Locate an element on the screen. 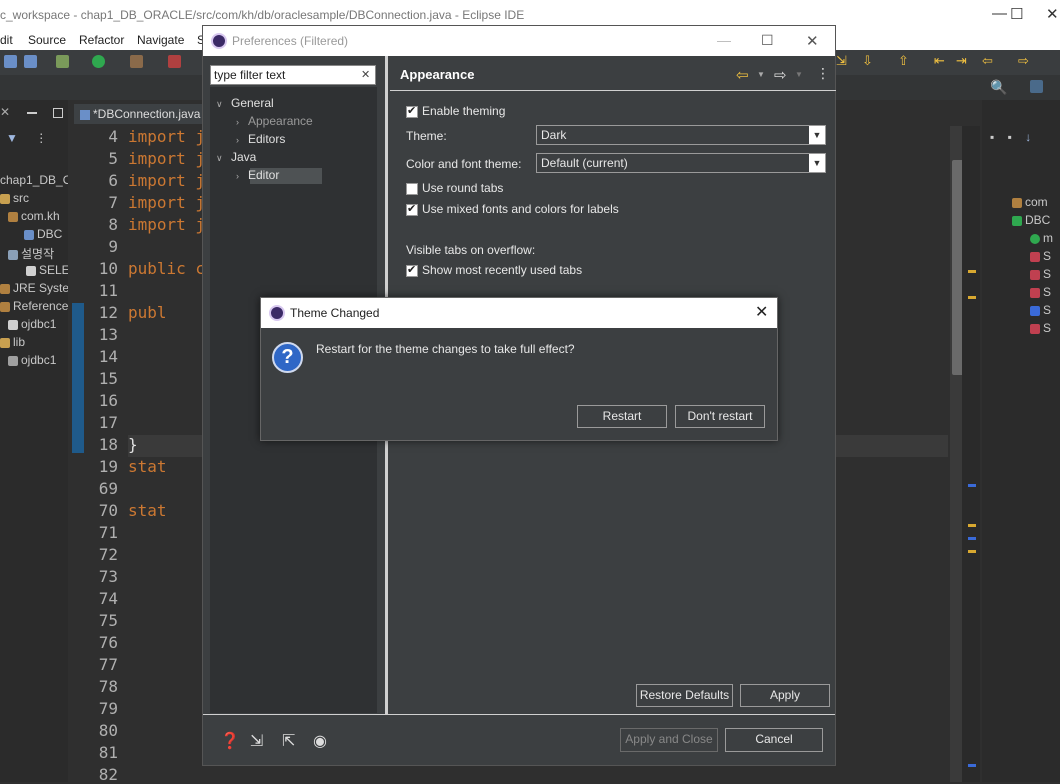  restore-defaults-button: Restore Defaults is located at coordinates (684, 695).